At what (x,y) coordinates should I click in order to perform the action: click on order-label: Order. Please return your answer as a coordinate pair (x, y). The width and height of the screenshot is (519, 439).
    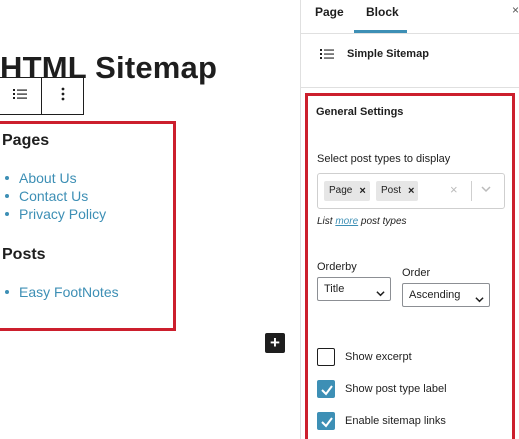
    Looking at the image, I should click on (416, 273).